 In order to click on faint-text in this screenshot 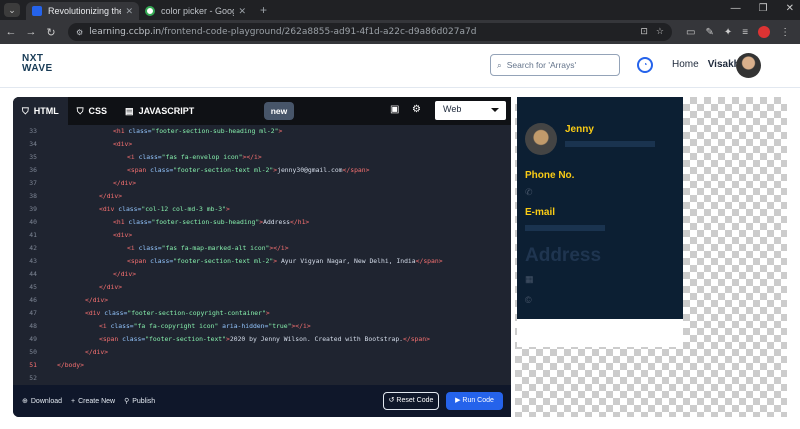, I will do `click(610, 144)`.